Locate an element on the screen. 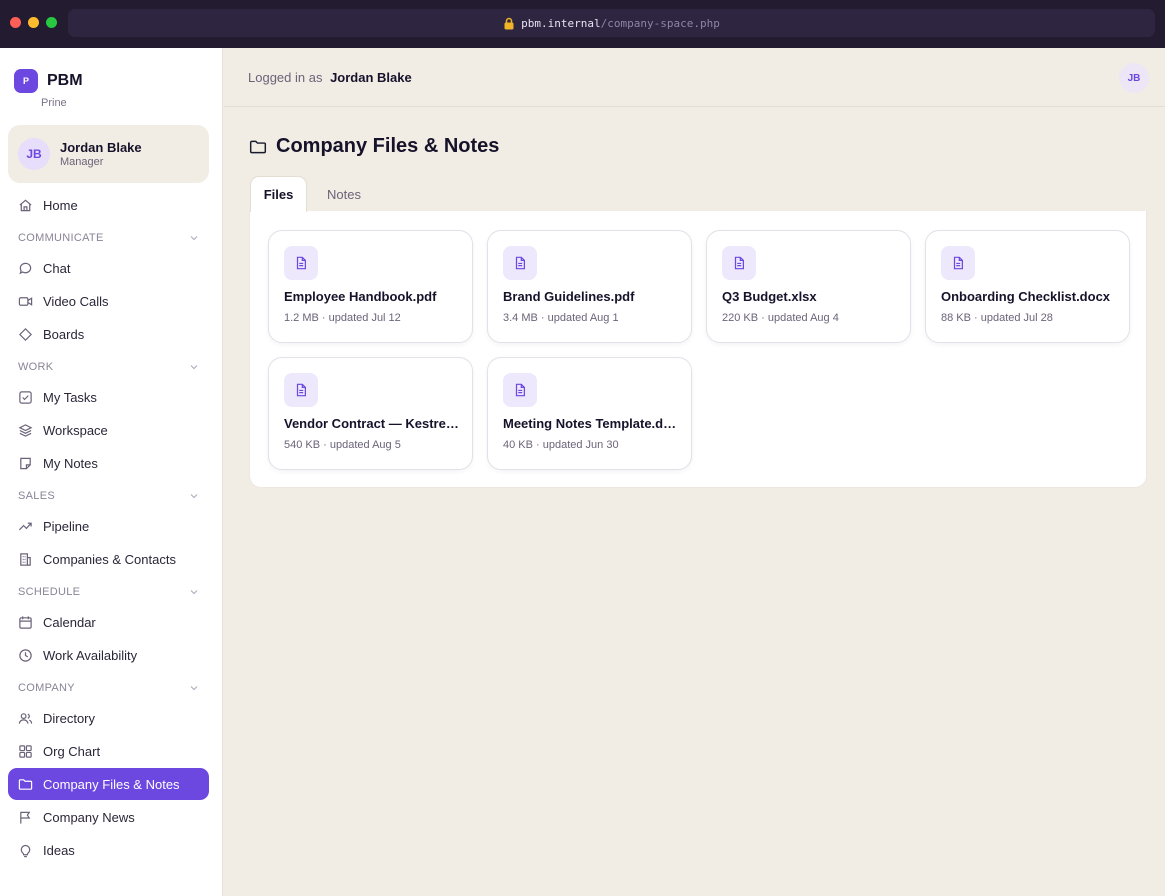 The image size is (1165, 896). sidebar-item-pipeline: Pipeline is located at coordinates (108, 526).